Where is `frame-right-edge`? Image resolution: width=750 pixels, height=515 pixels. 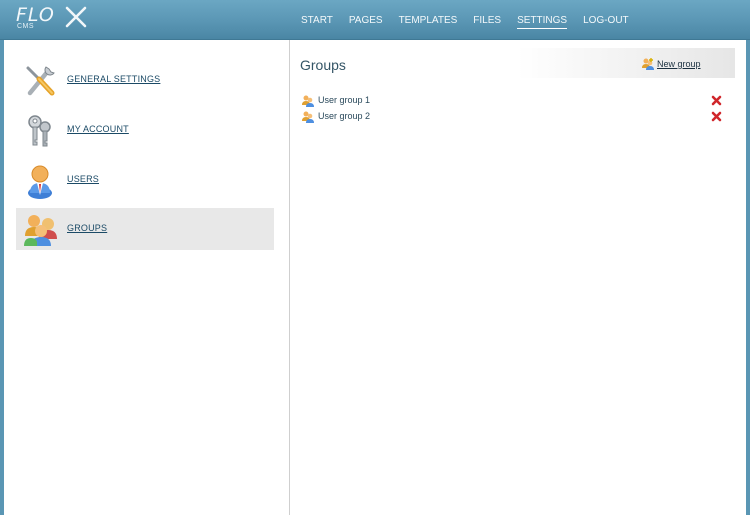 frame-right-edge is located at coordinates (748, 277).